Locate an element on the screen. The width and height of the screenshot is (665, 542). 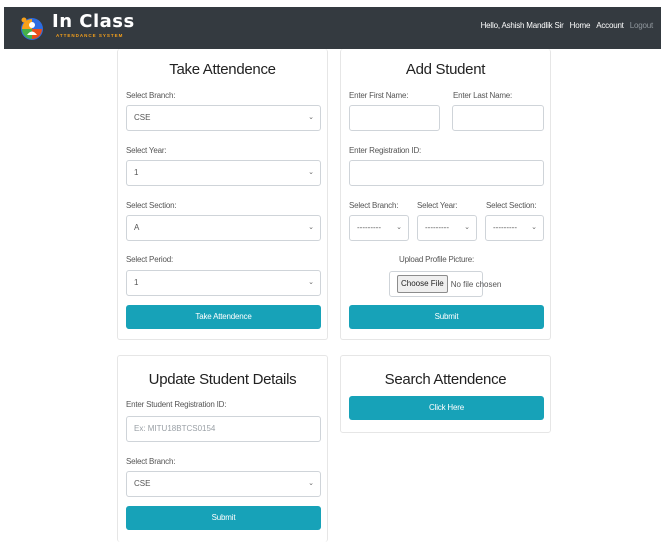
registration-id-input is located at coordinates (446, 173).